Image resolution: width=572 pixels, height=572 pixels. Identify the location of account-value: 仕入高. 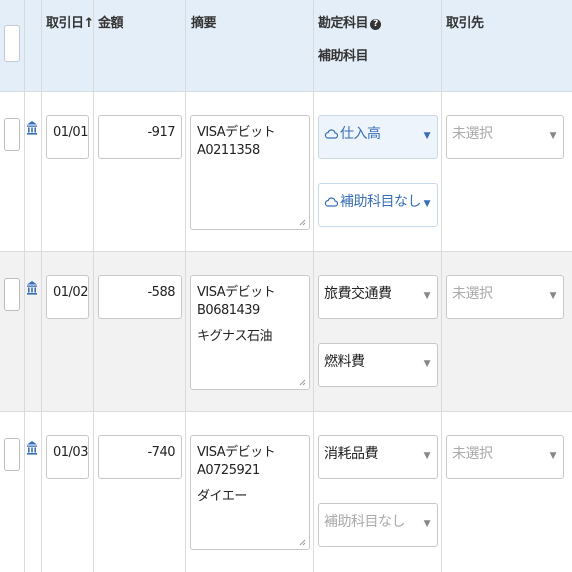
(360, 134).